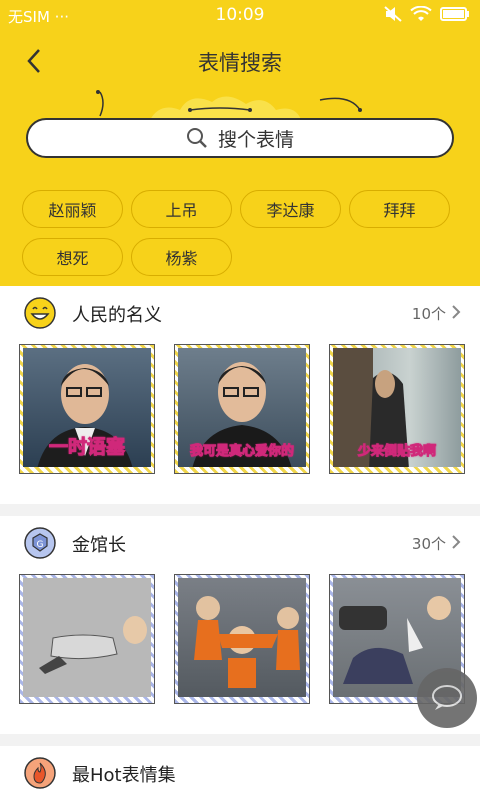  Describe the element at coordinates (421, 13) in the screenshot. I see `wifi-icon` at that location.